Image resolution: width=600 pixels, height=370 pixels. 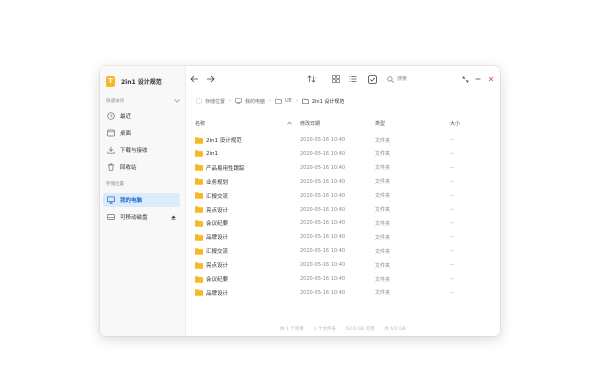 I want to click on file-name: 2in1 设计规范, so click(x=224, y=141).